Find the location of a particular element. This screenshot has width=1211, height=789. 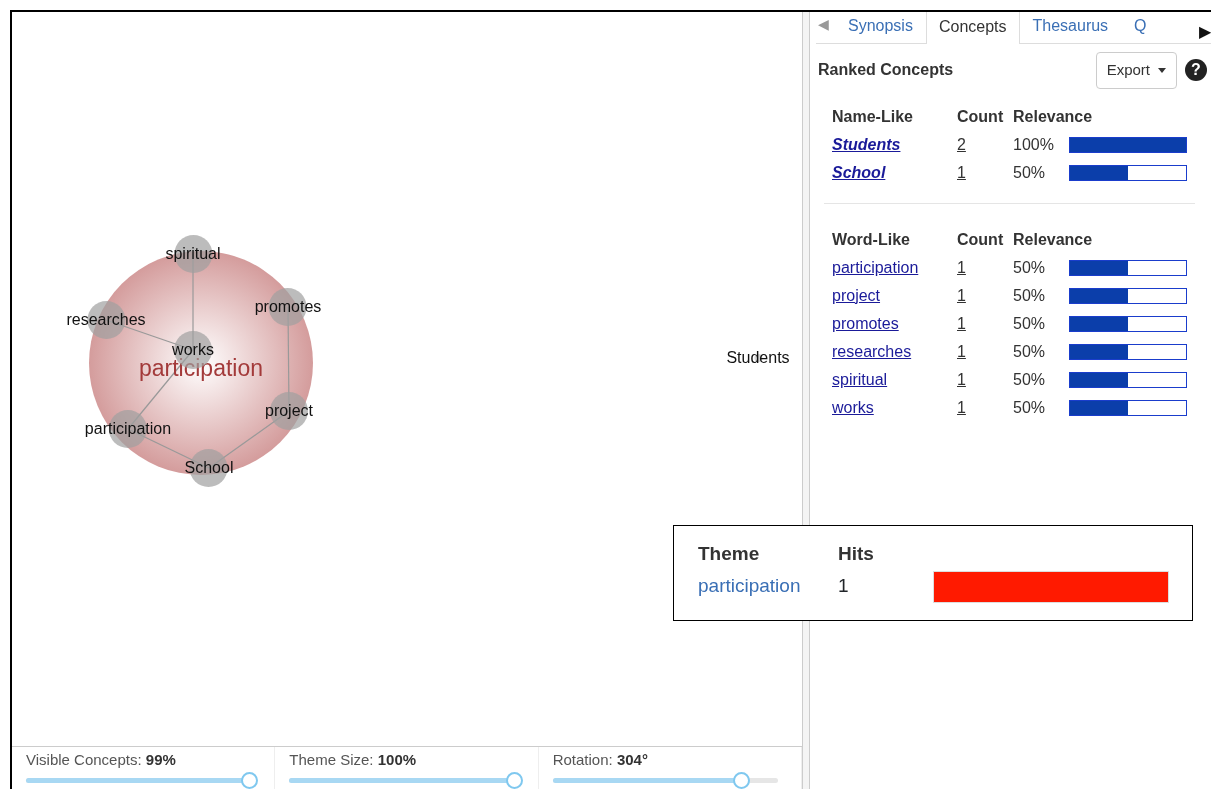

tab: Concepts is located at coordinates (972, 28).